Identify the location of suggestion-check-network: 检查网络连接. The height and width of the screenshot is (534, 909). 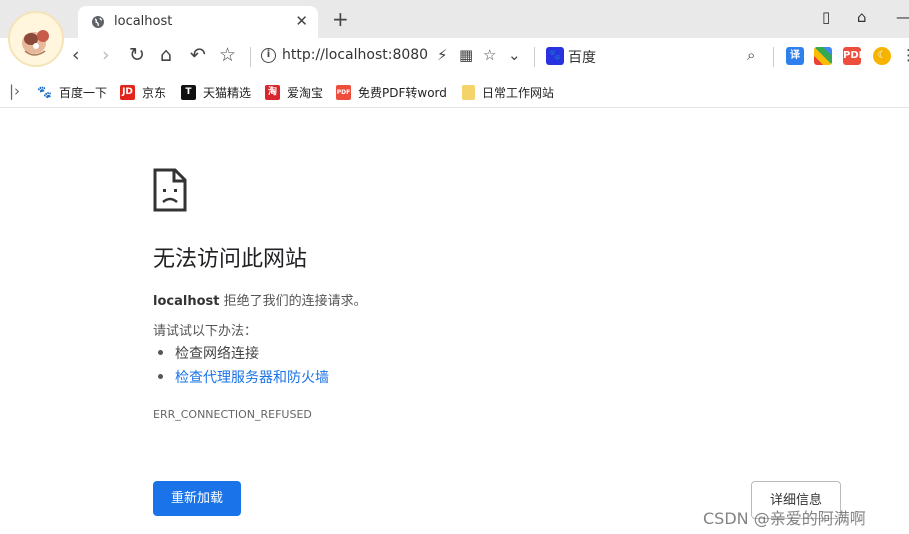
(208, 353).